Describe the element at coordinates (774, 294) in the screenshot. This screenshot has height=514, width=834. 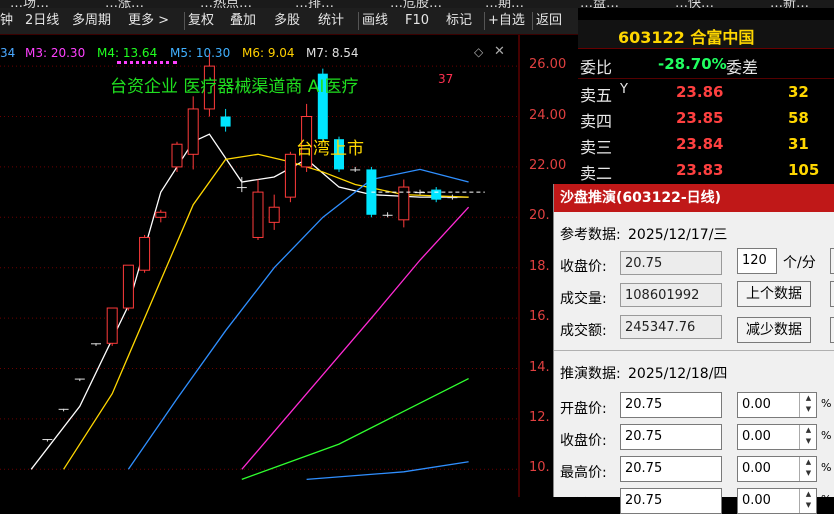
I see `prev-data-button: 上个数据` at that location.